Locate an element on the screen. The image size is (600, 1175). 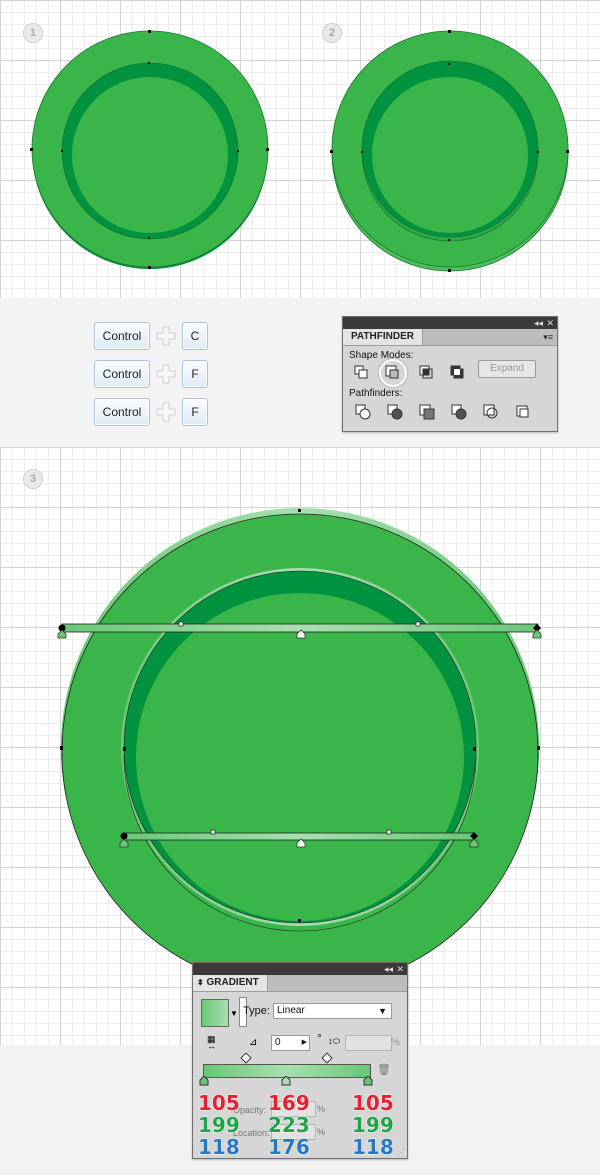
color-stop-left is located at coordinates (204, 1081).